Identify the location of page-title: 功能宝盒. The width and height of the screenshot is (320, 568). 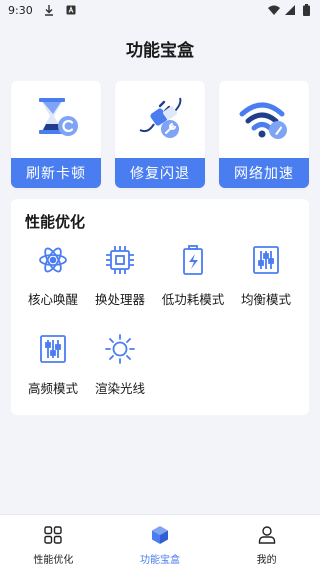
(160, 51).